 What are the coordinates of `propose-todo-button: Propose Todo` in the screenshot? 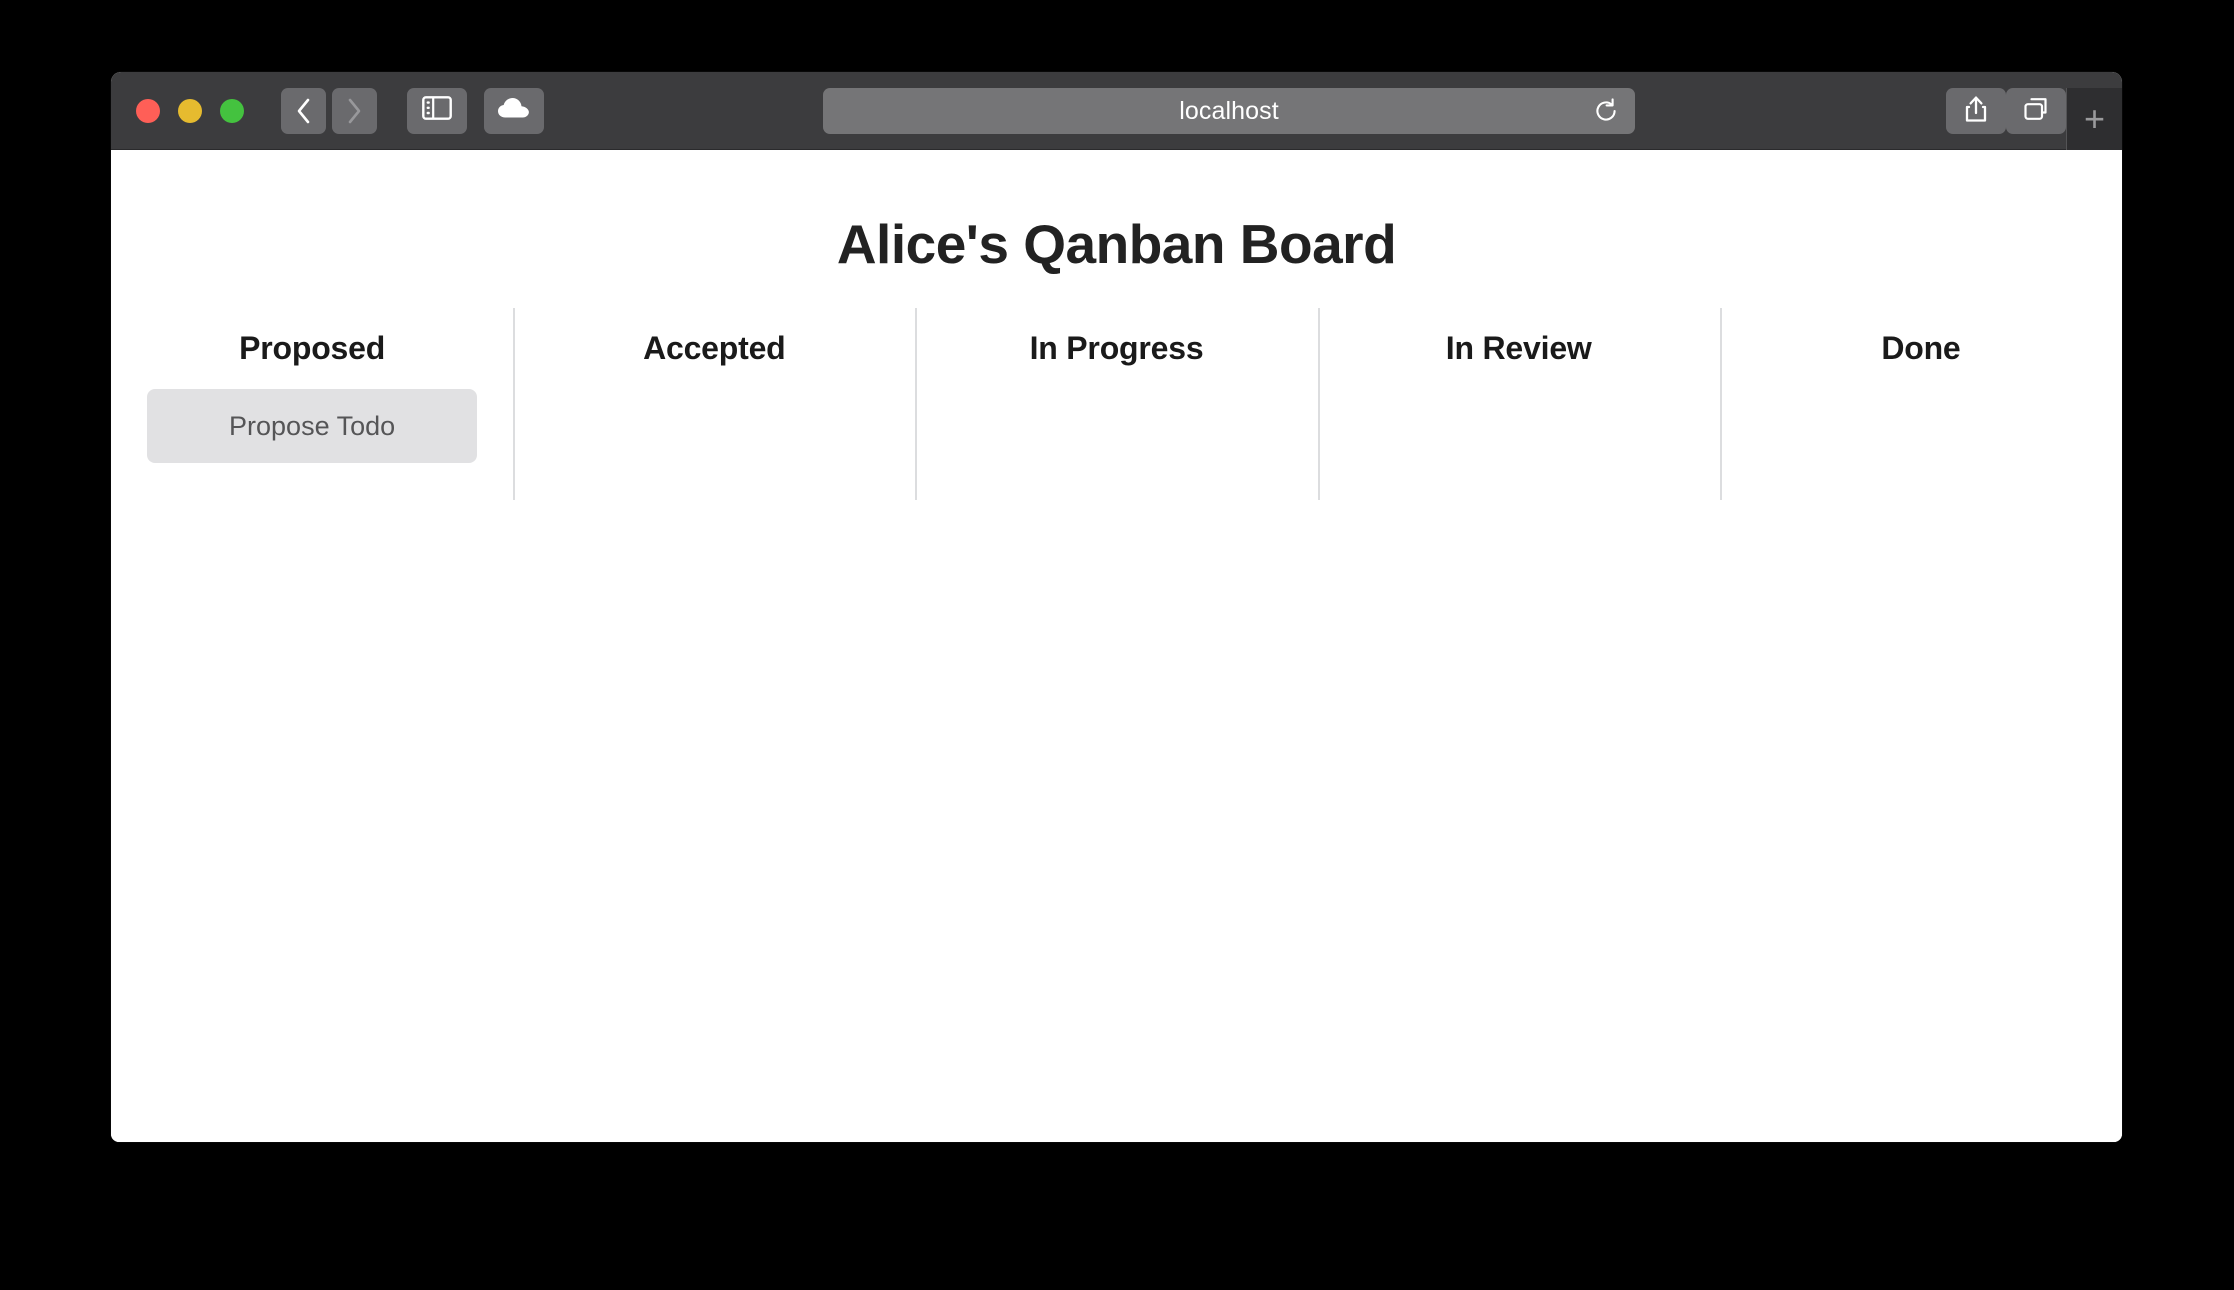 It's located at (312, 426).